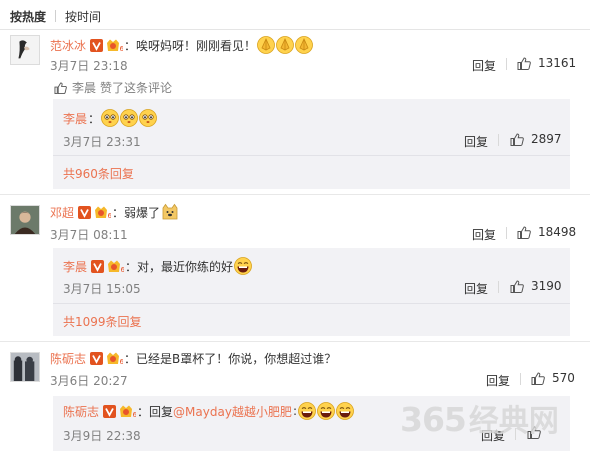 The image size is (590, 451). Describe the element at coordinates (102, 142) in the screenshot. I see `reply-time: 3月7日 23:31` at that location.